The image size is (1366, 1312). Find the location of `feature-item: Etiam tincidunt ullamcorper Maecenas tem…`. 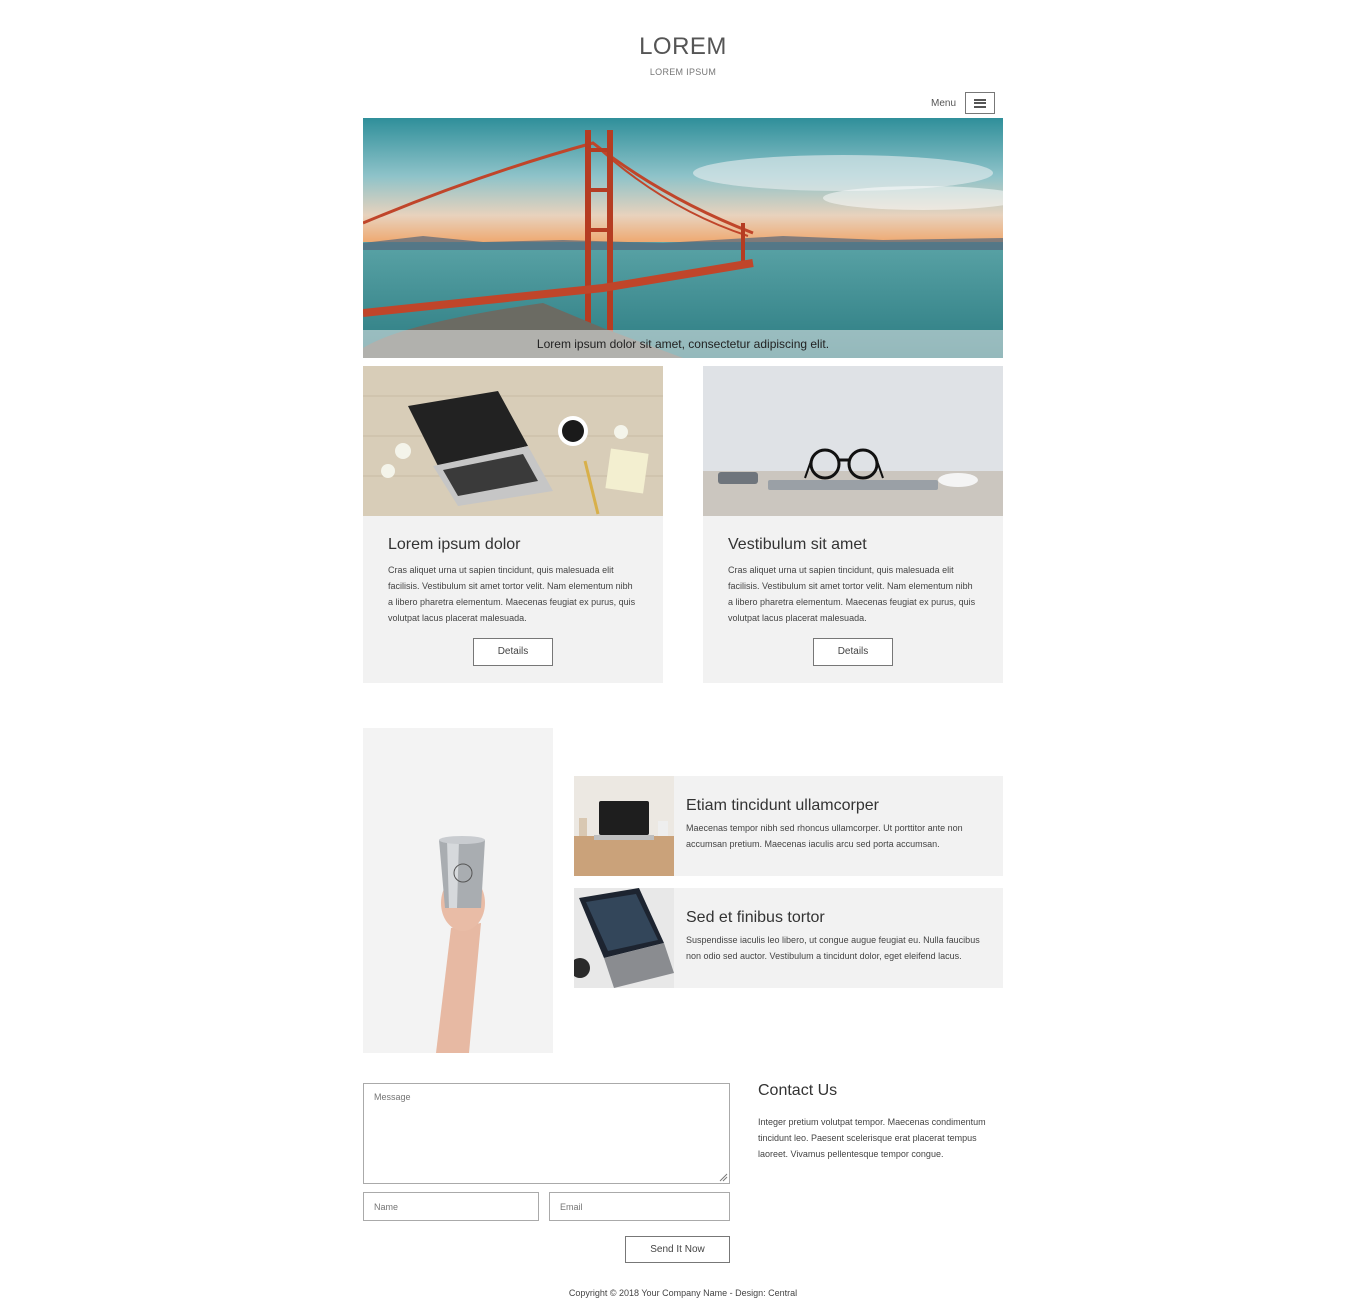

feature-item: Etiam tincidunt ullamcorper Maecenas tem… is located at coordinates (788, 826).